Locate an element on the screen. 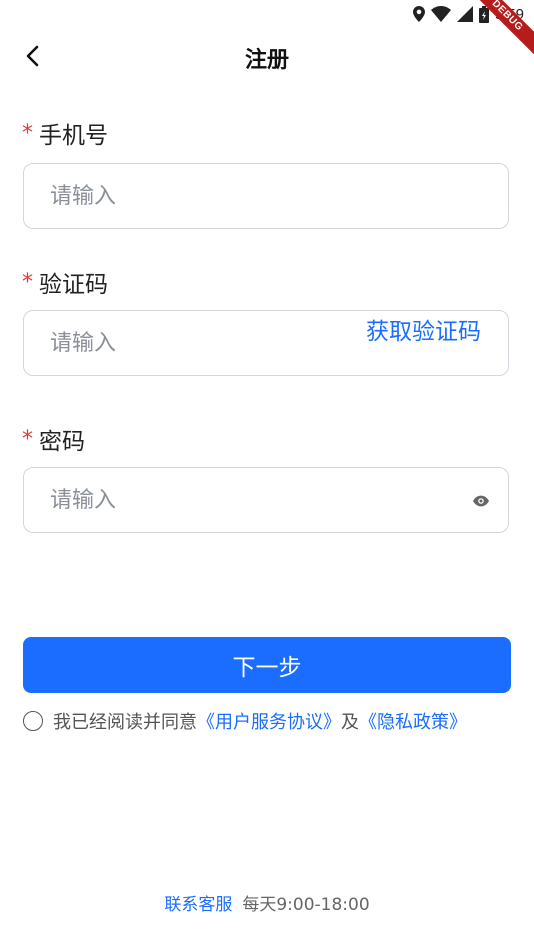 The width and height of the screenshot is (534, 950). phone-field is located at coordinates (266, 196).